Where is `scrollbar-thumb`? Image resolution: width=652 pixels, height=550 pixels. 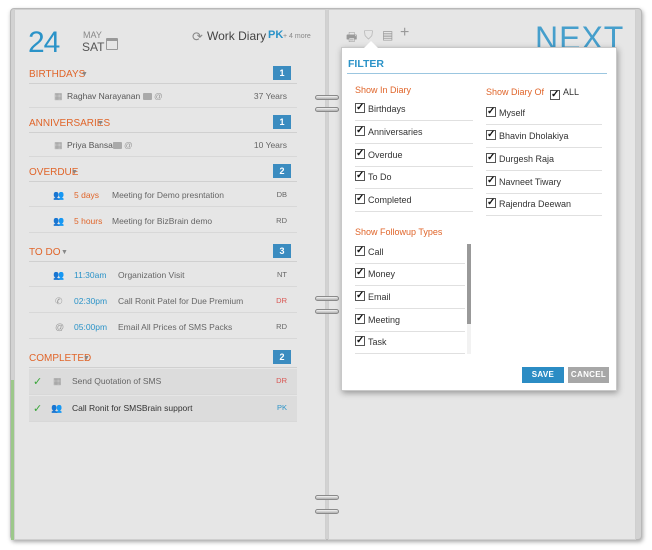 scrollbar-thumb is located at coordinates (469, 284).